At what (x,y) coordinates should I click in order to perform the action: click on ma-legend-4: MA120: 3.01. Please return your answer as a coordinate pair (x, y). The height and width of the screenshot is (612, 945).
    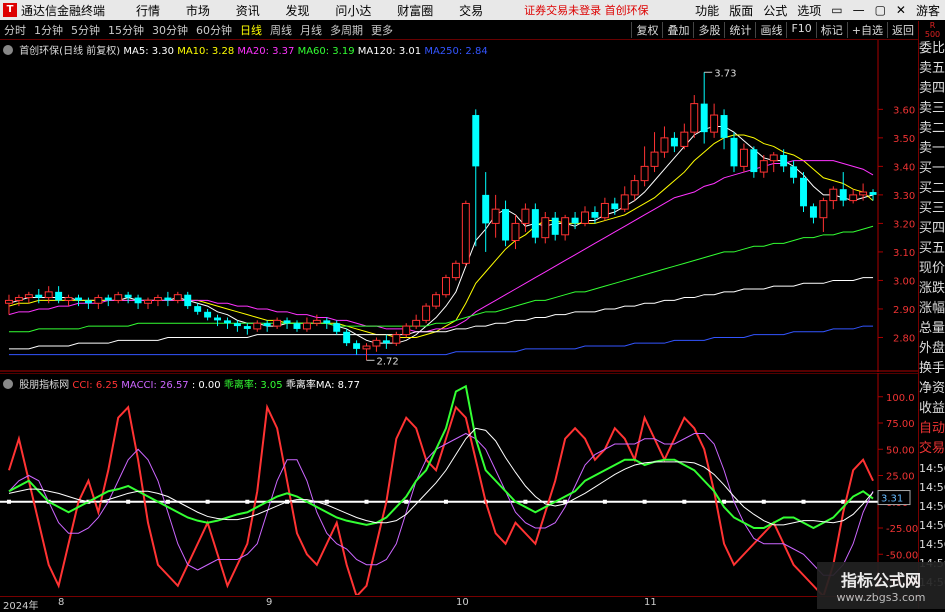
    Looking at the image, I should click on (391, 51).